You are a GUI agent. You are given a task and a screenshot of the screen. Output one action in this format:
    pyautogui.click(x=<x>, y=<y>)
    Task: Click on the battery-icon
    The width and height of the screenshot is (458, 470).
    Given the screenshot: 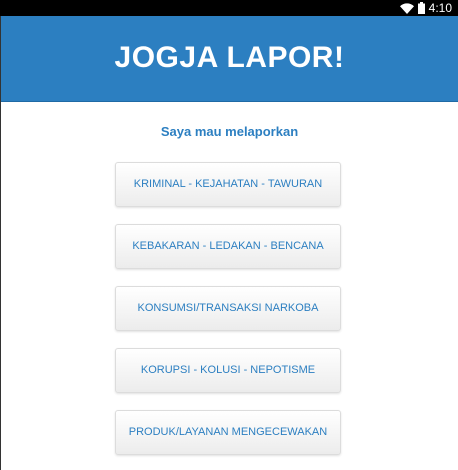 What is the action you would take?
    pyautogui.click(x=421, y=8)
    